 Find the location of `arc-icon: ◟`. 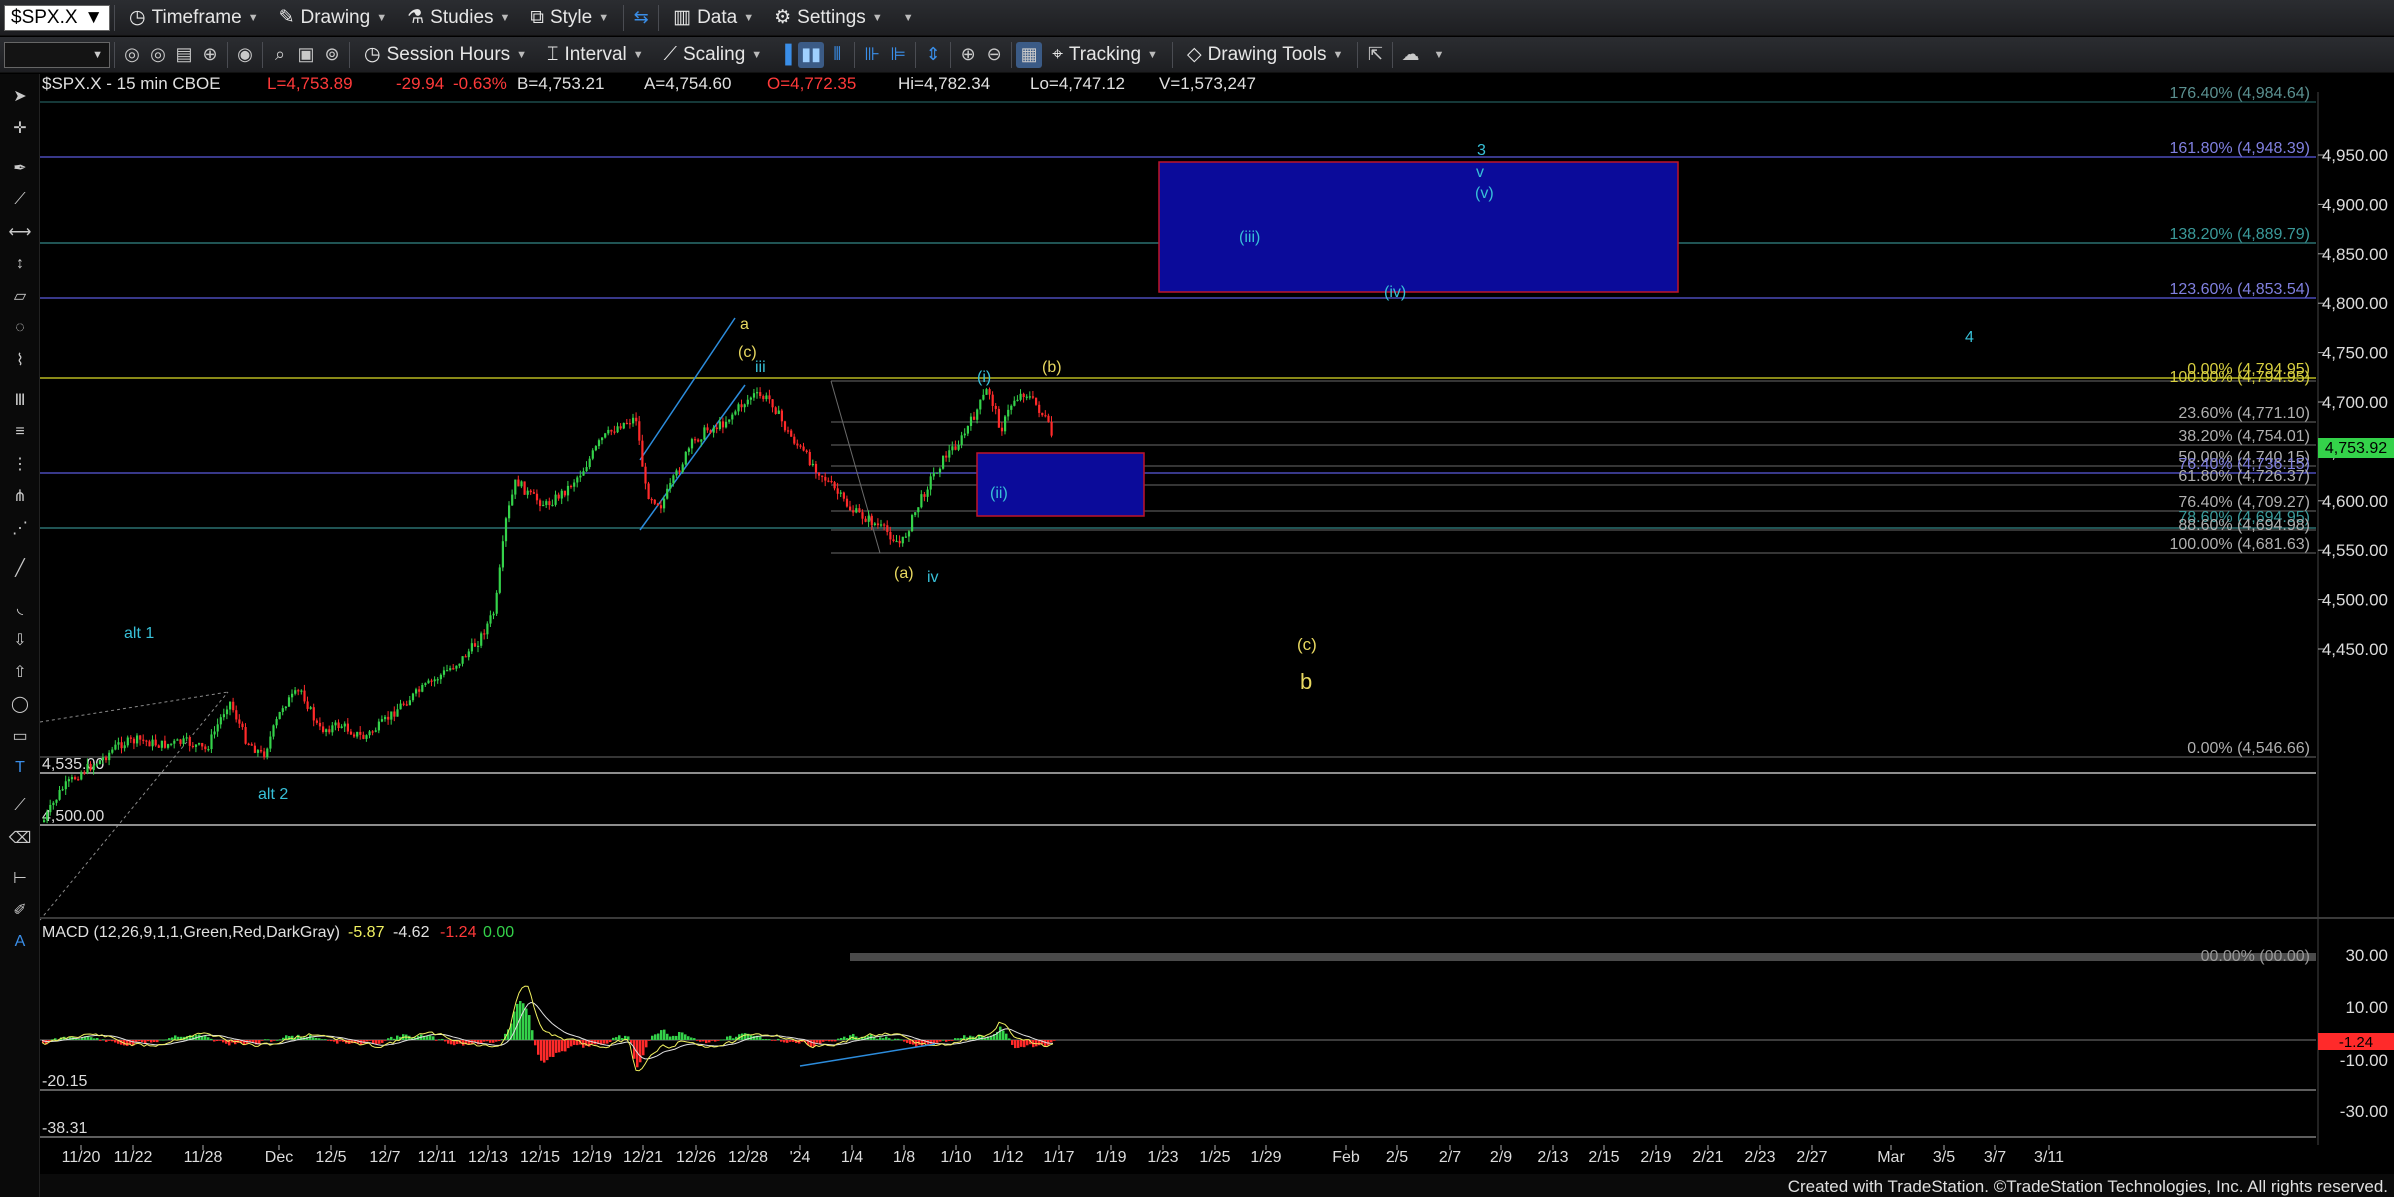

arc-icon: ◟ is located at coordinates (20, 608).